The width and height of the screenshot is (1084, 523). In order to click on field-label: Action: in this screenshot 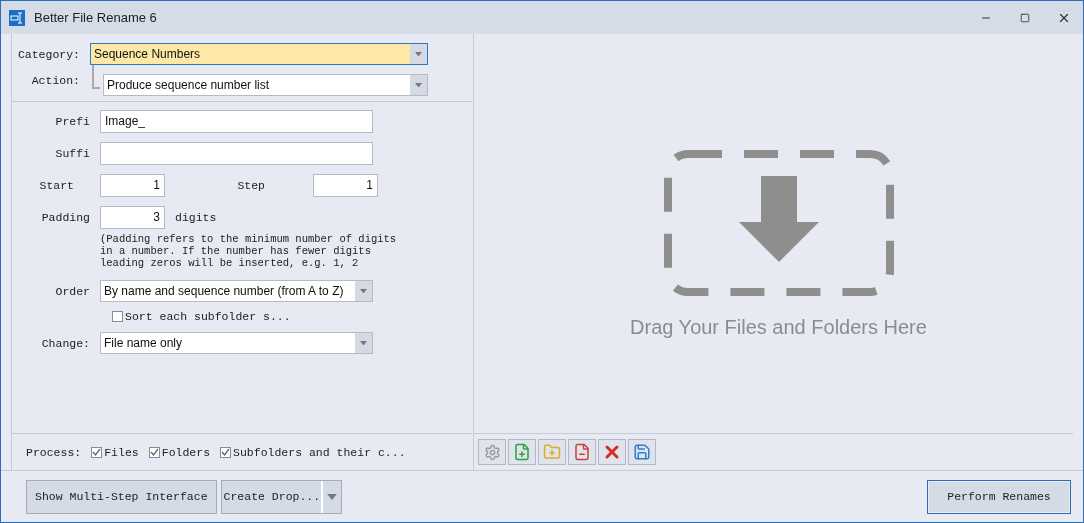, I will do `click(55, 80)`.